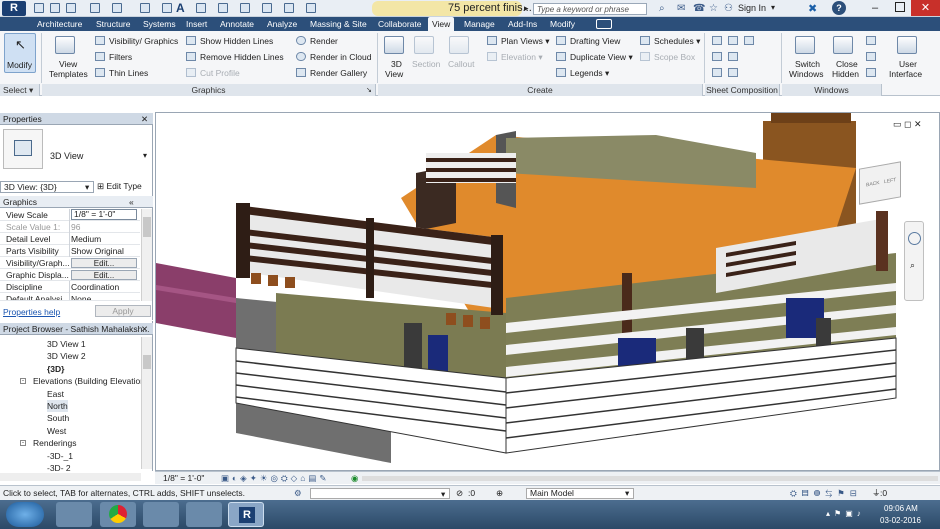  What do you see at coordinates (845, 513) in the screenshot?
I see `tray-icons: ▴⚑▣♪` at bounding box center [845, 513].